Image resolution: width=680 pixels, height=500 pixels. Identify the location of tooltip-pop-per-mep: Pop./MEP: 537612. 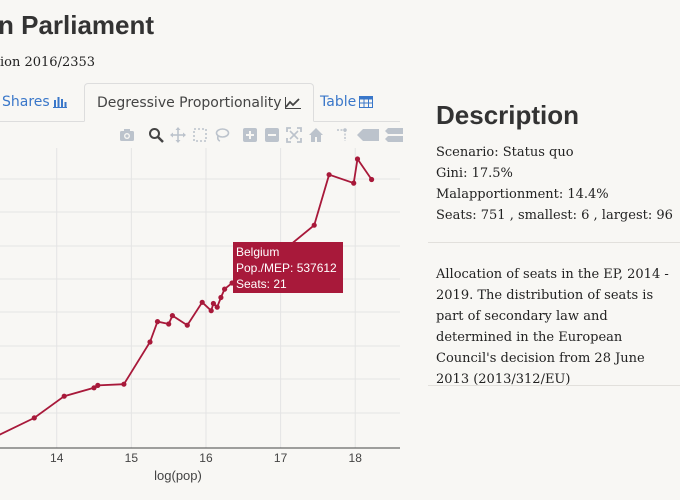
(286, 268).